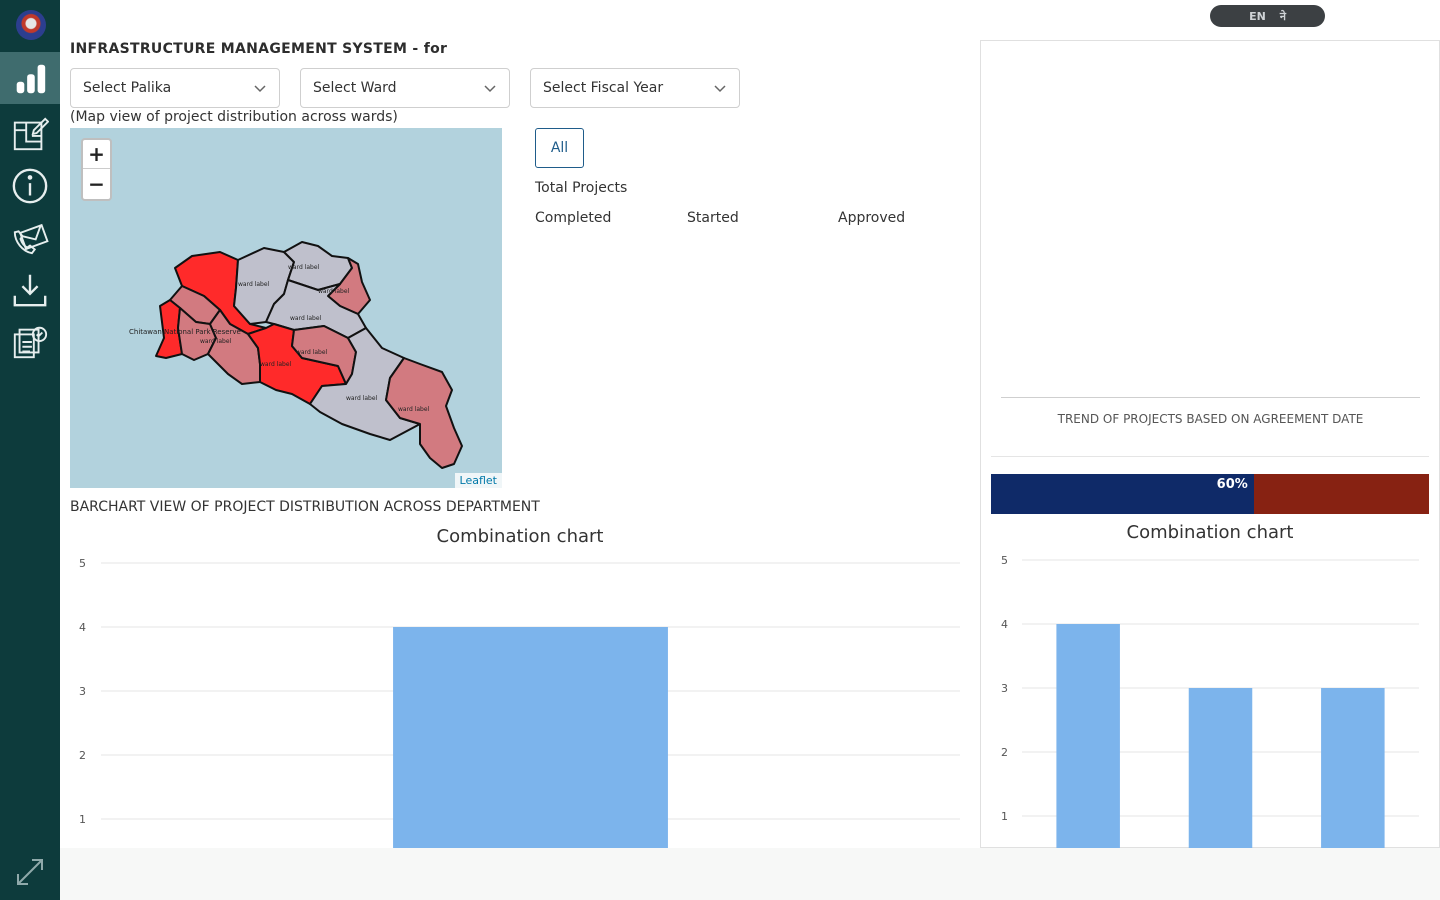 The width and height of the screenshot is (1440, 900). What do you see at coordinates (573, 218) in the screenshot?
I see `completed-label: Completed` at bounding box center [573, 218].